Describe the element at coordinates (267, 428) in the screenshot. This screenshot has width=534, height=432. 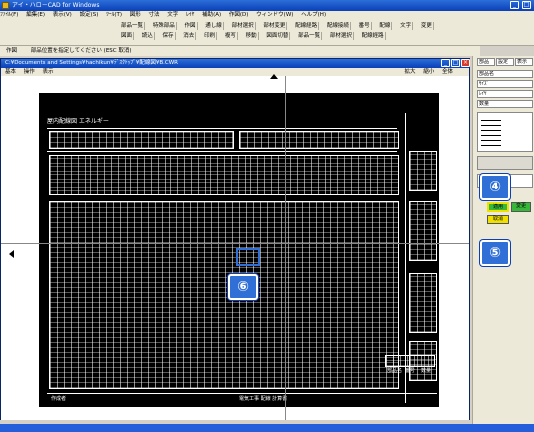
I see `taskbar` at that location.